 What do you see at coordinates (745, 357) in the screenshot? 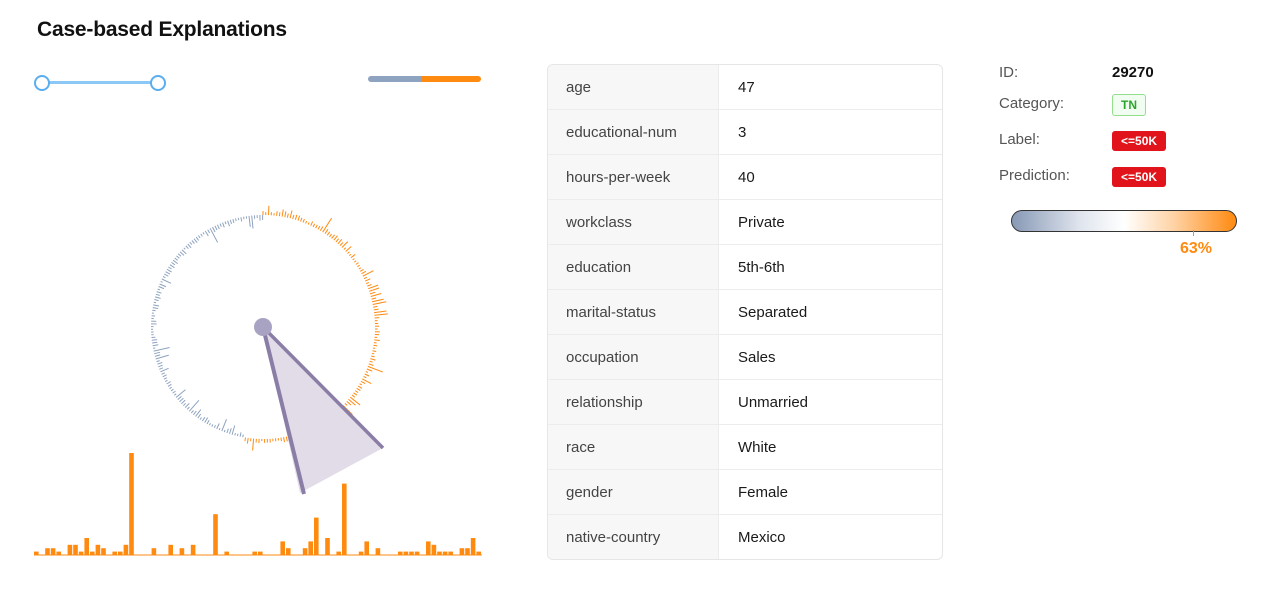
I see `feature-row: occupation Sales` at bounding box center [745, 357].